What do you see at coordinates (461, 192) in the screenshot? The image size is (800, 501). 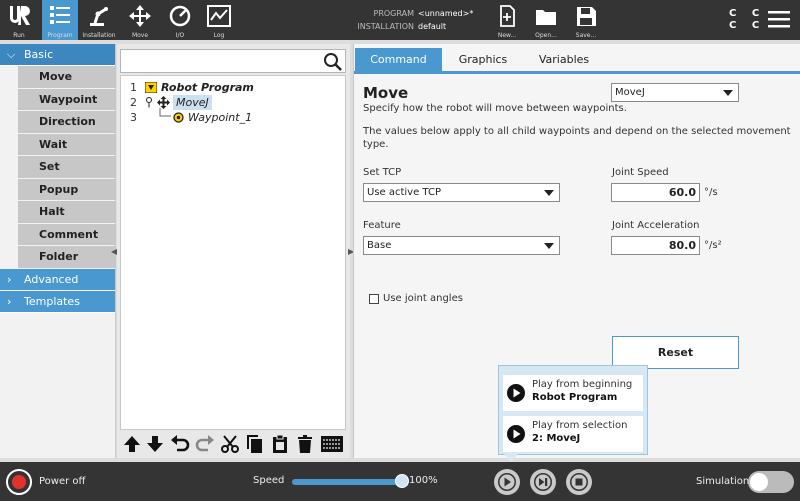 I see `tcp-select: Use active TCP` at bounding box center [461, 192].